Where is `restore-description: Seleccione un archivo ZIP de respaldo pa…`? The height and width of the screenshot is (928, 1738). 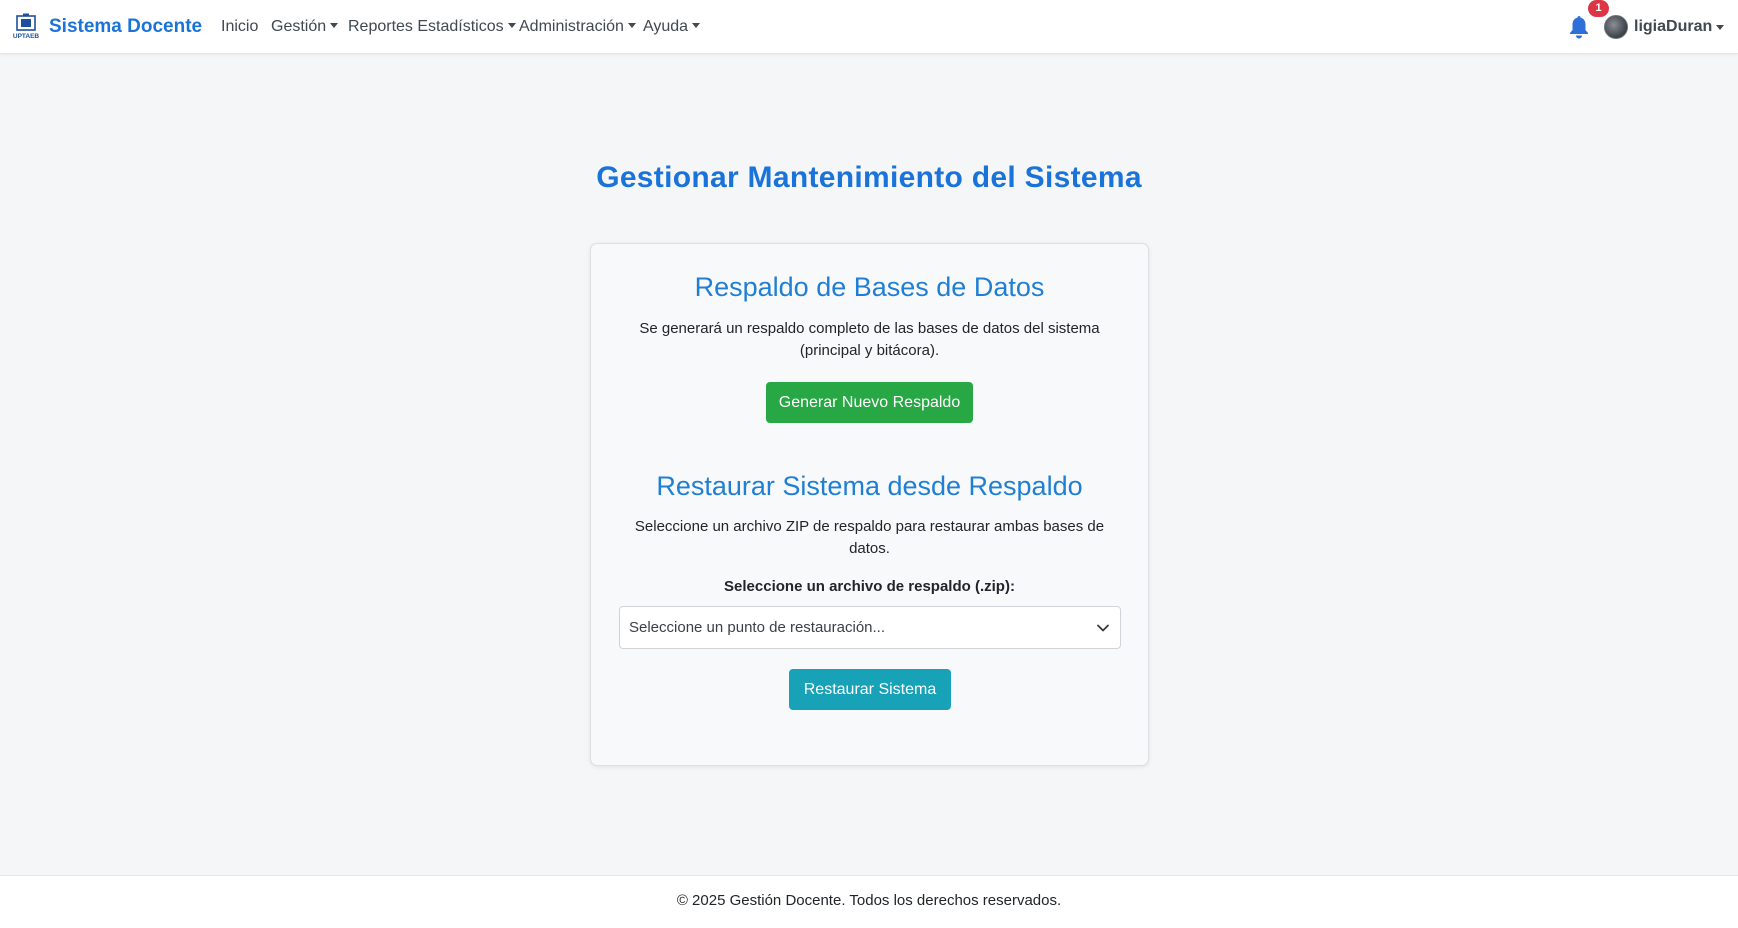
restore-description: Seleccione un archivo ZIP de respaldo pa… is located at coordinates (869, 537).